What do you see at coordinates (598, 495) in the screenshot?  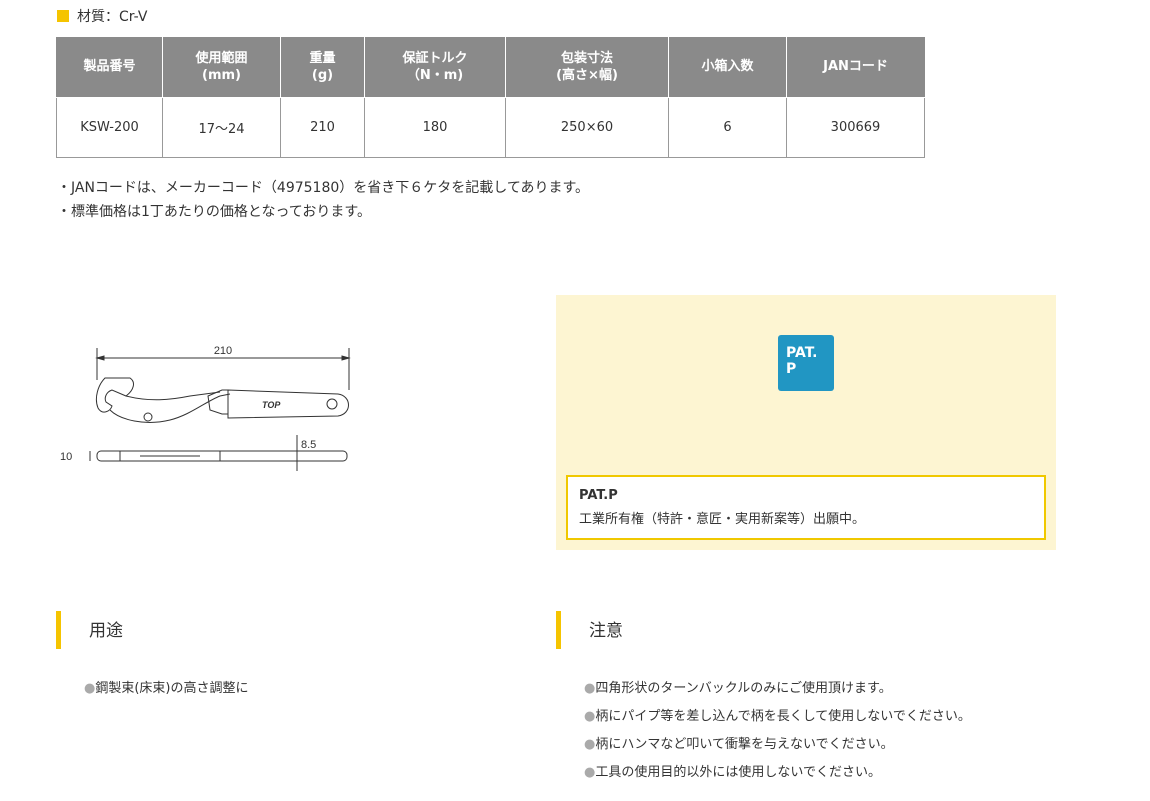 I see `pat-title: PAT.P` at bounding box center [598, 495].